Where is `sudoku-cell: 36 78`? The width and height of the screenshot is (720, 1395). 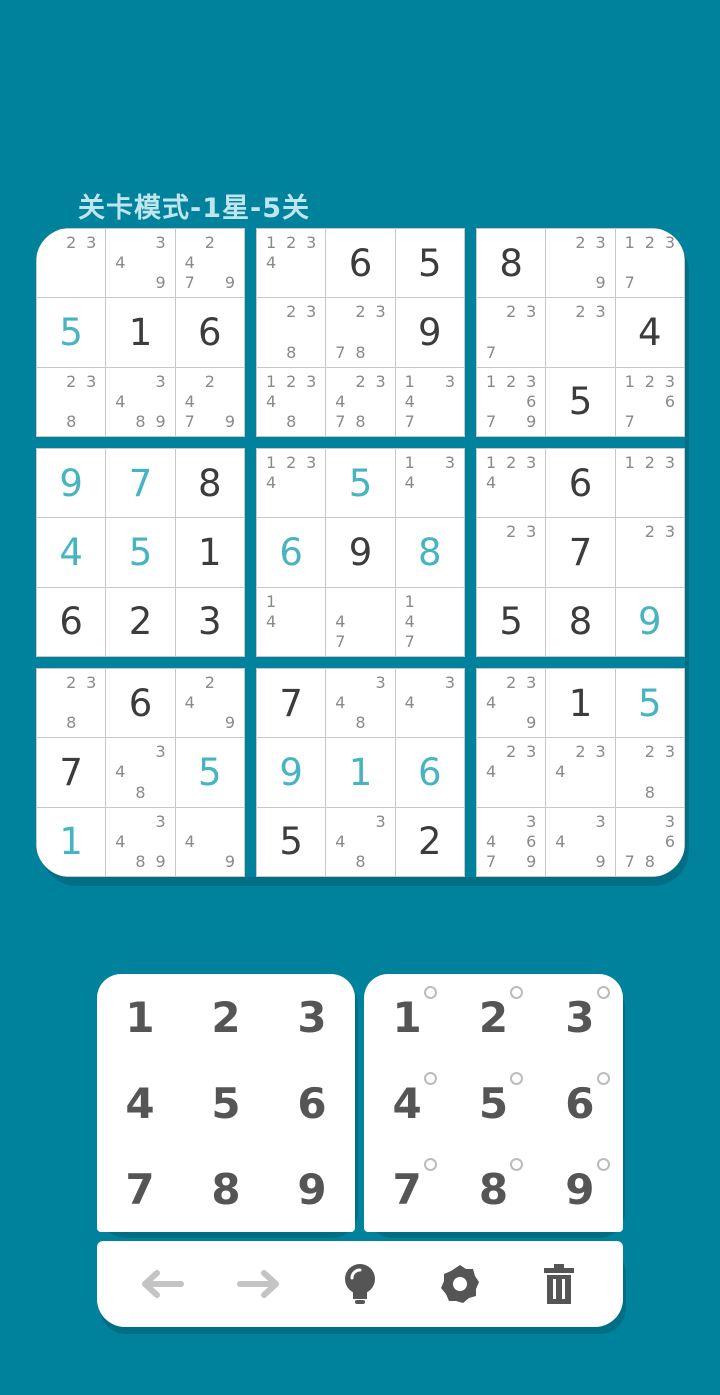
sudoku-cell: 36 78 is located at coordinates (649, 841).